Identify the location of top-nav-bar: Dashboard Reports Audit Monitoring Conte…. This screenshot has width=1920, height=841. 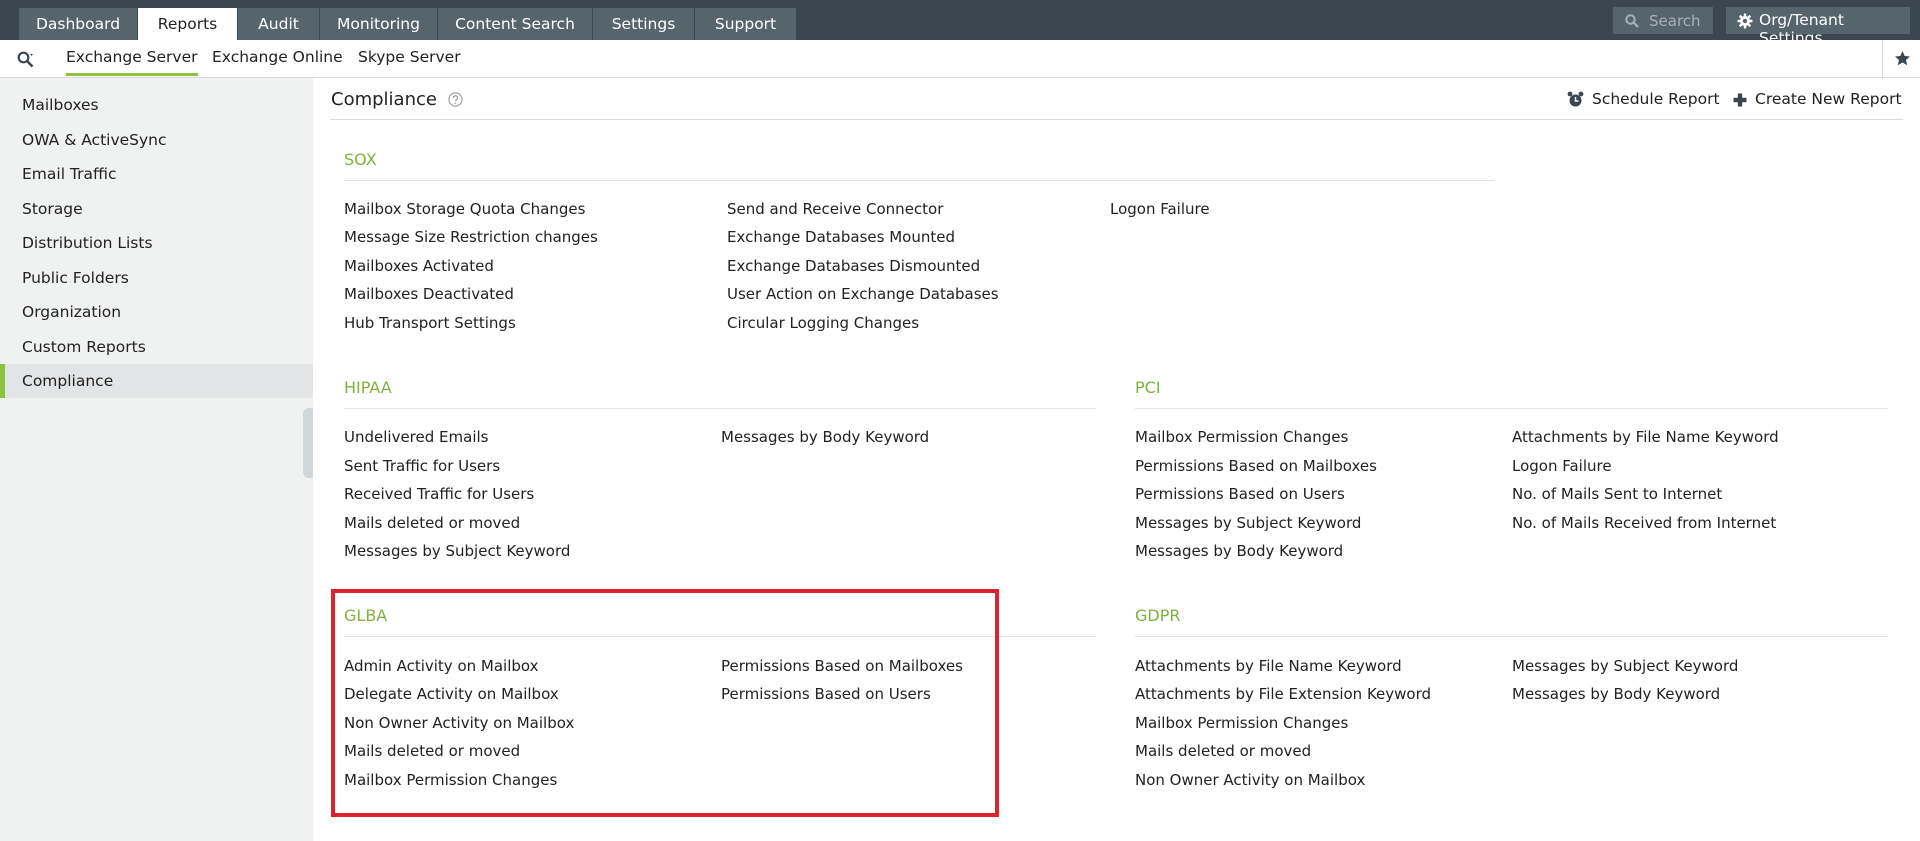
(960, 23).